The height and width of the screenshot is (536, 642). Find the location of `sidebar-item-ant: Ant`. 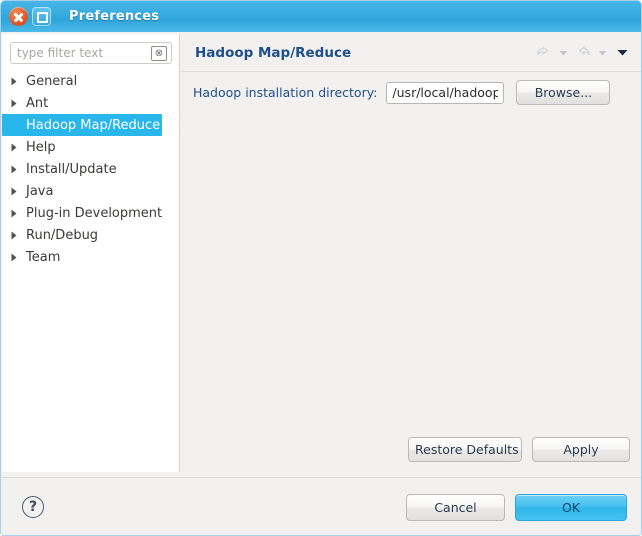

sidebar-item-ant: Ant is located at coordinates (90, 103).